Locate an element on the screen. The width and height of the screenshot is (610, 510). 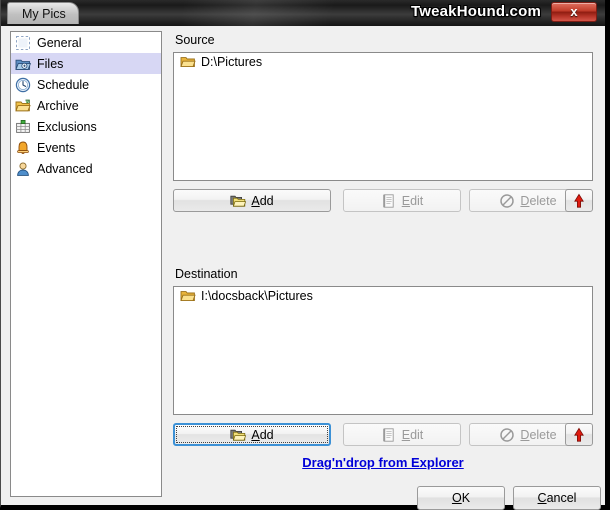
sidebar-item-label: Archive is located at coordinates (58, 105).